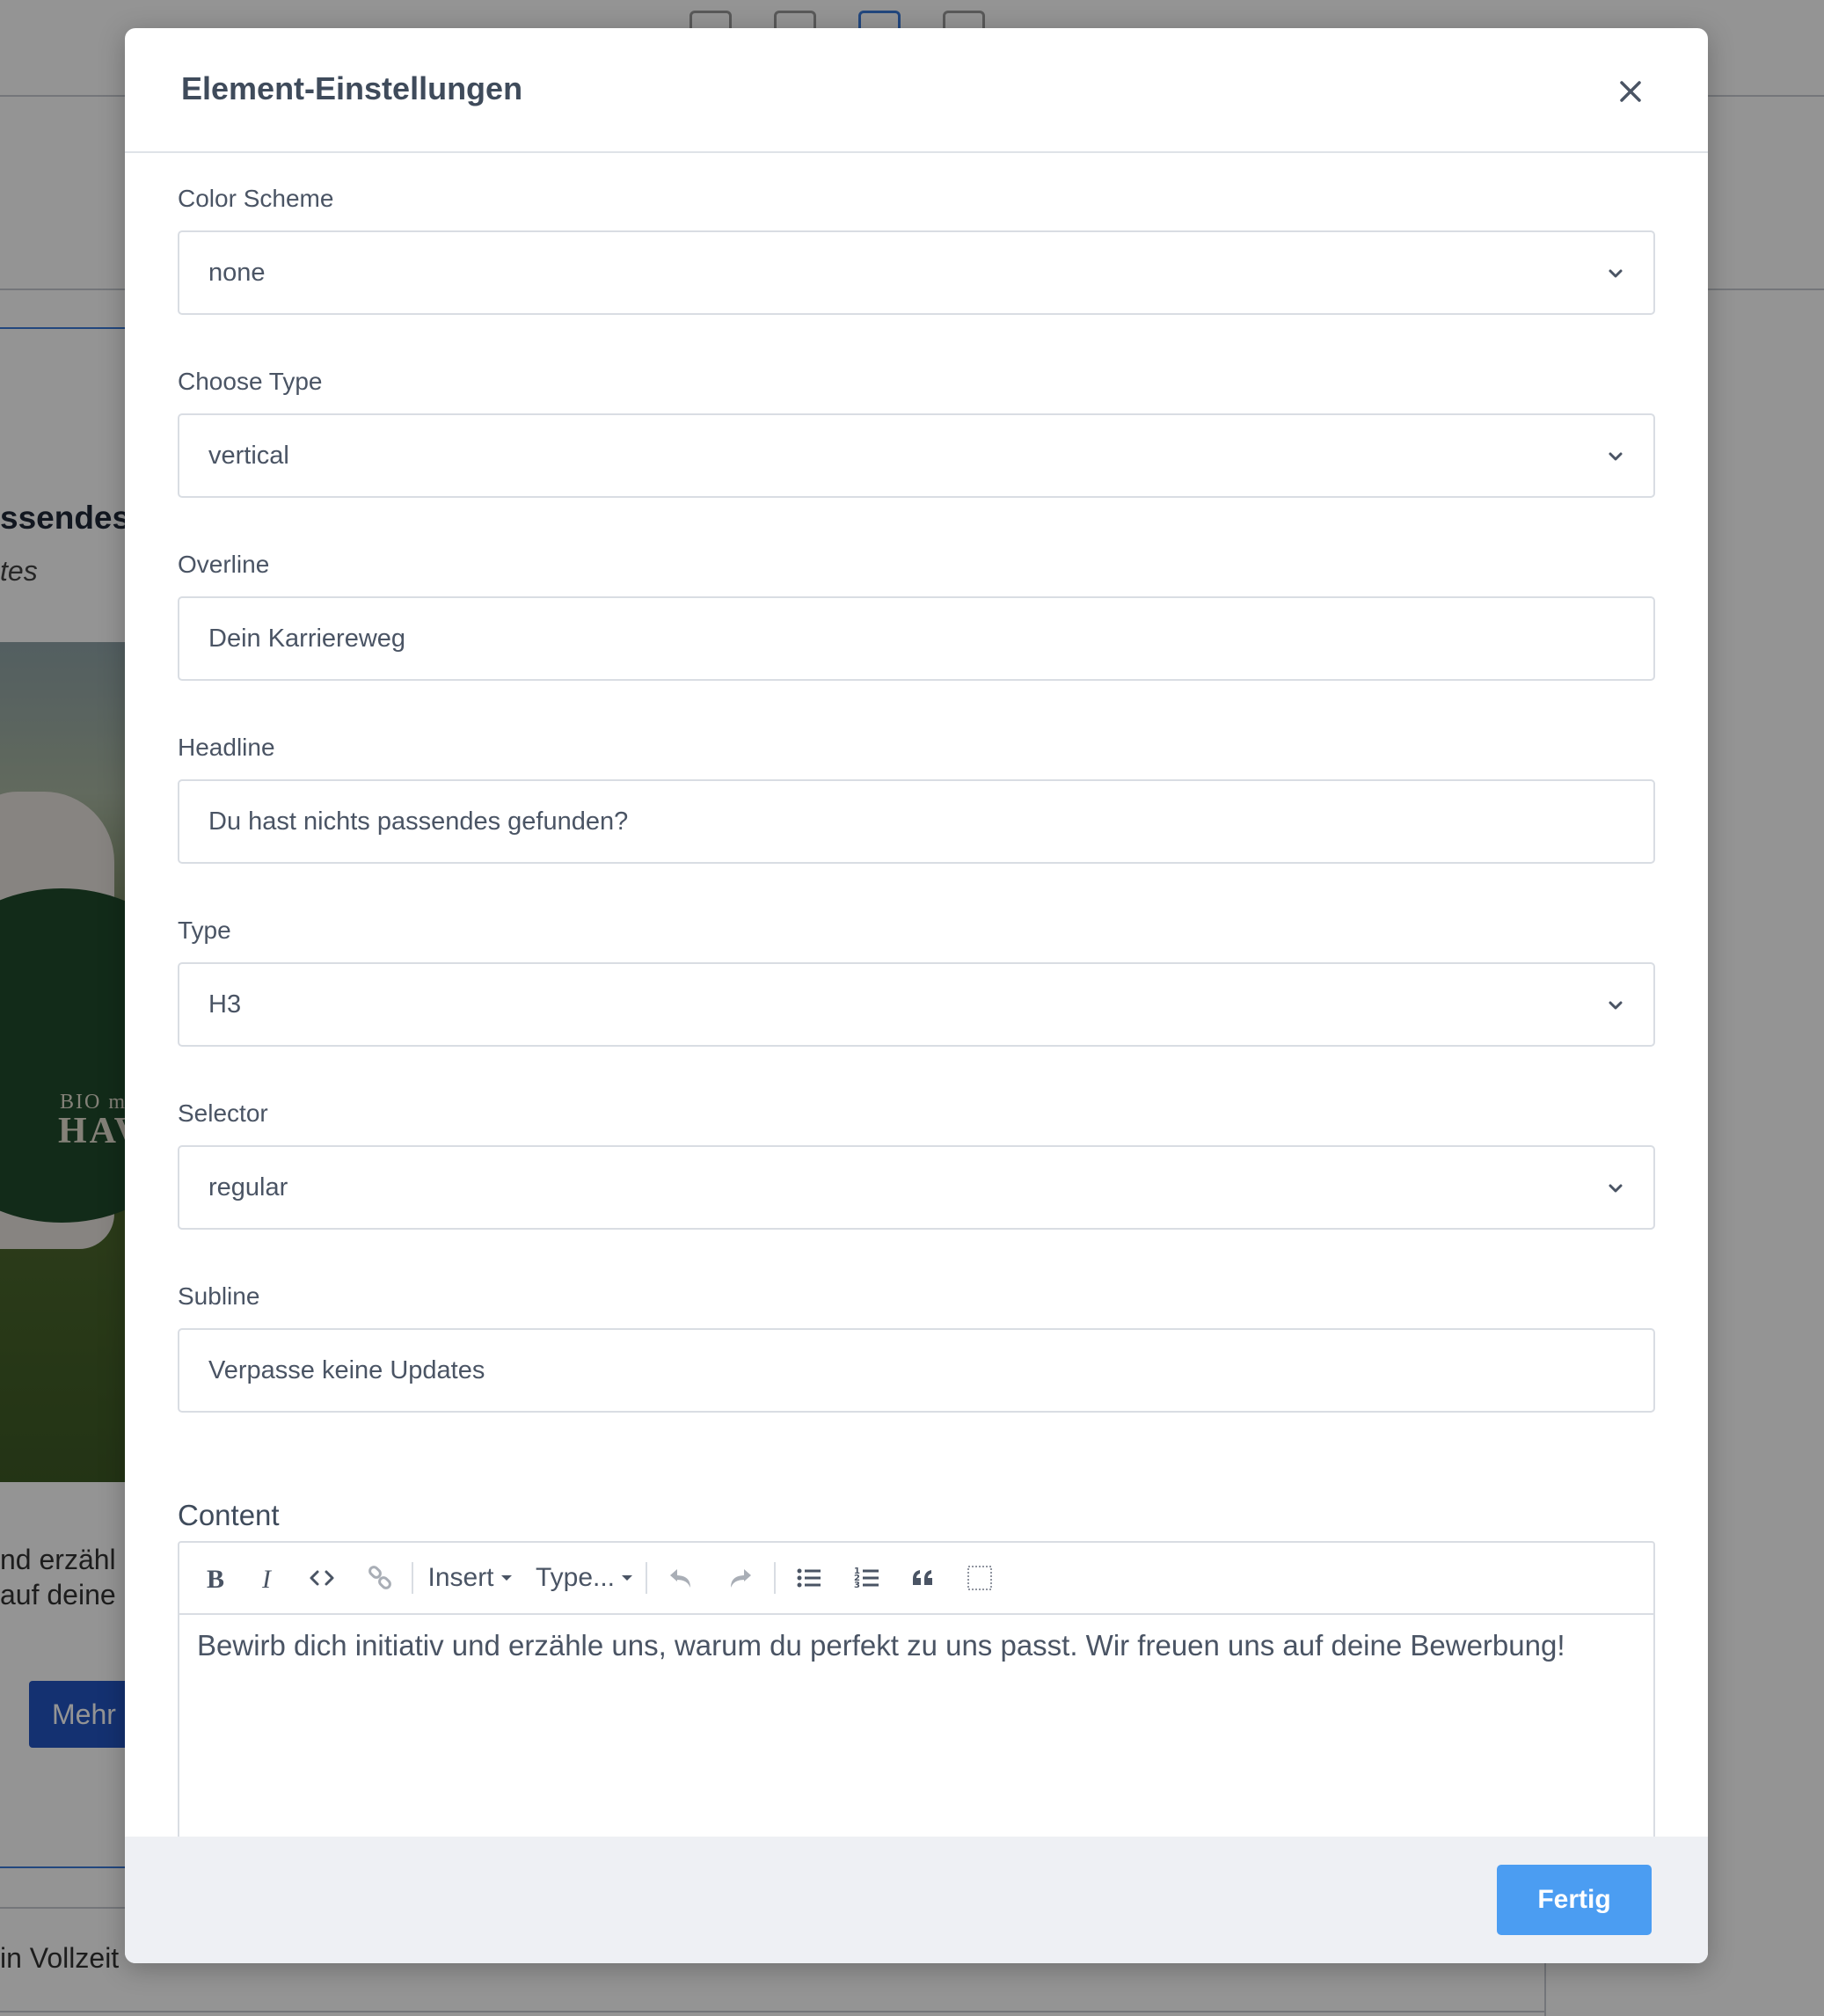 The width and height of the screenshot is (1824, 2016). Describe the element at coordinates (352, 88) in the screenshot. I see `modal-title: Element-Einstellungen` at that location.